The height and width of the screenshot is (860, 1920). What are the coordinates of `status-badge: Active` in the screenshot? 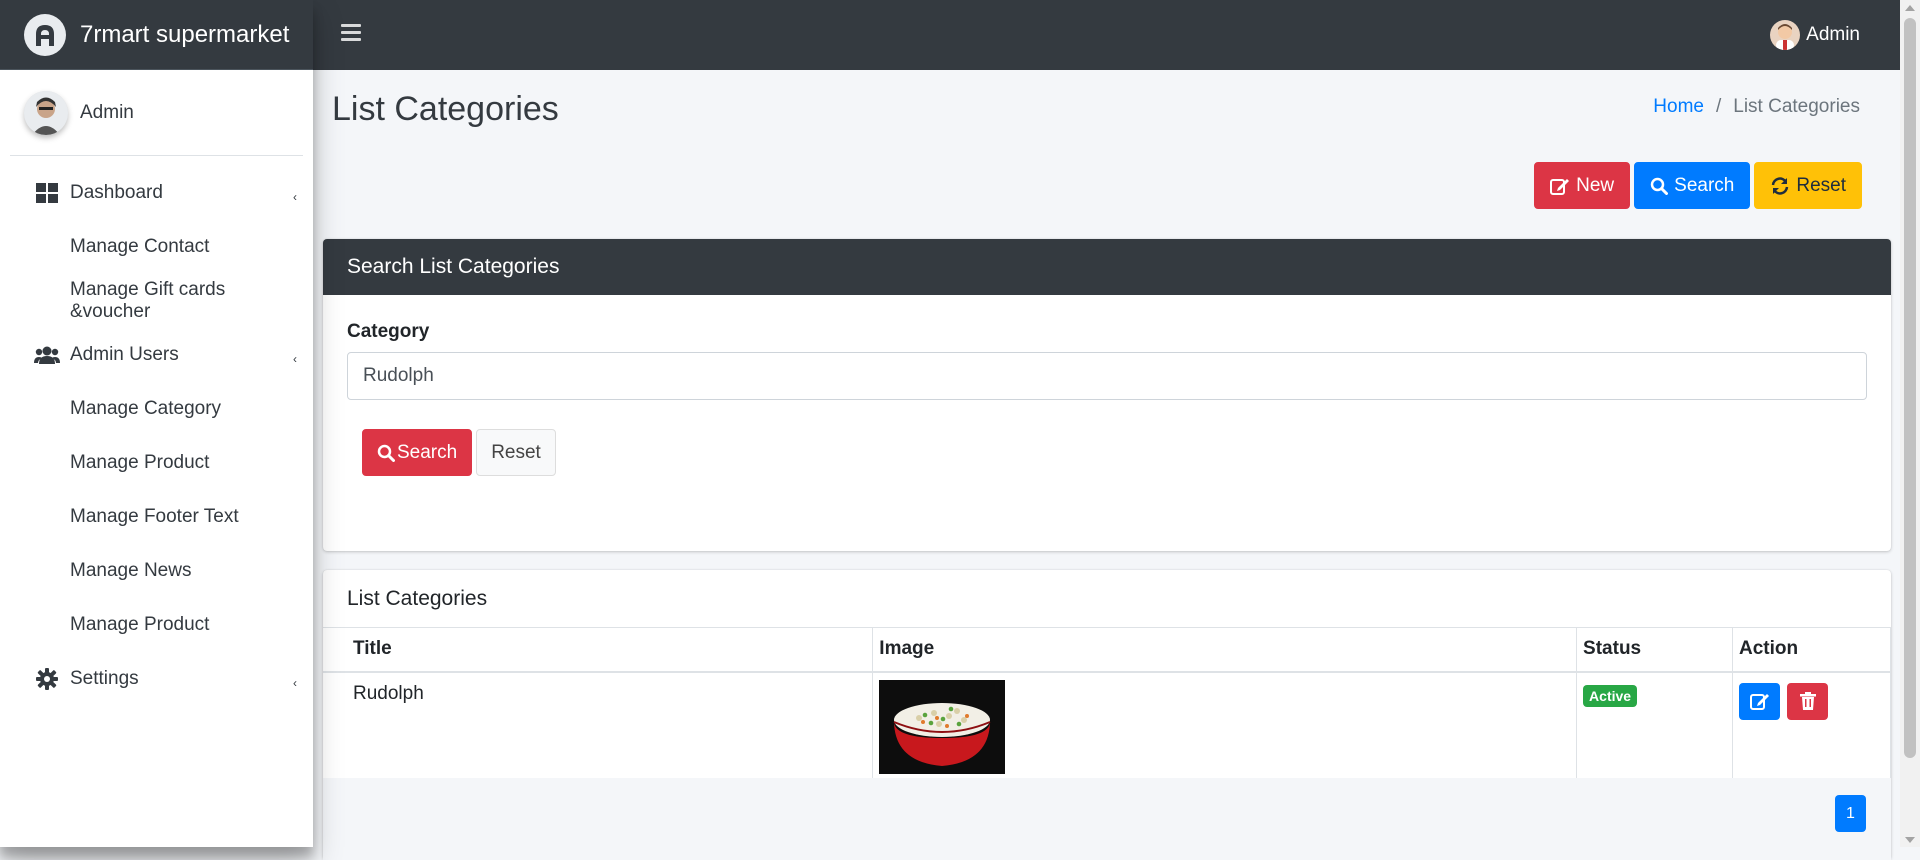 It's located at (1610, 695).